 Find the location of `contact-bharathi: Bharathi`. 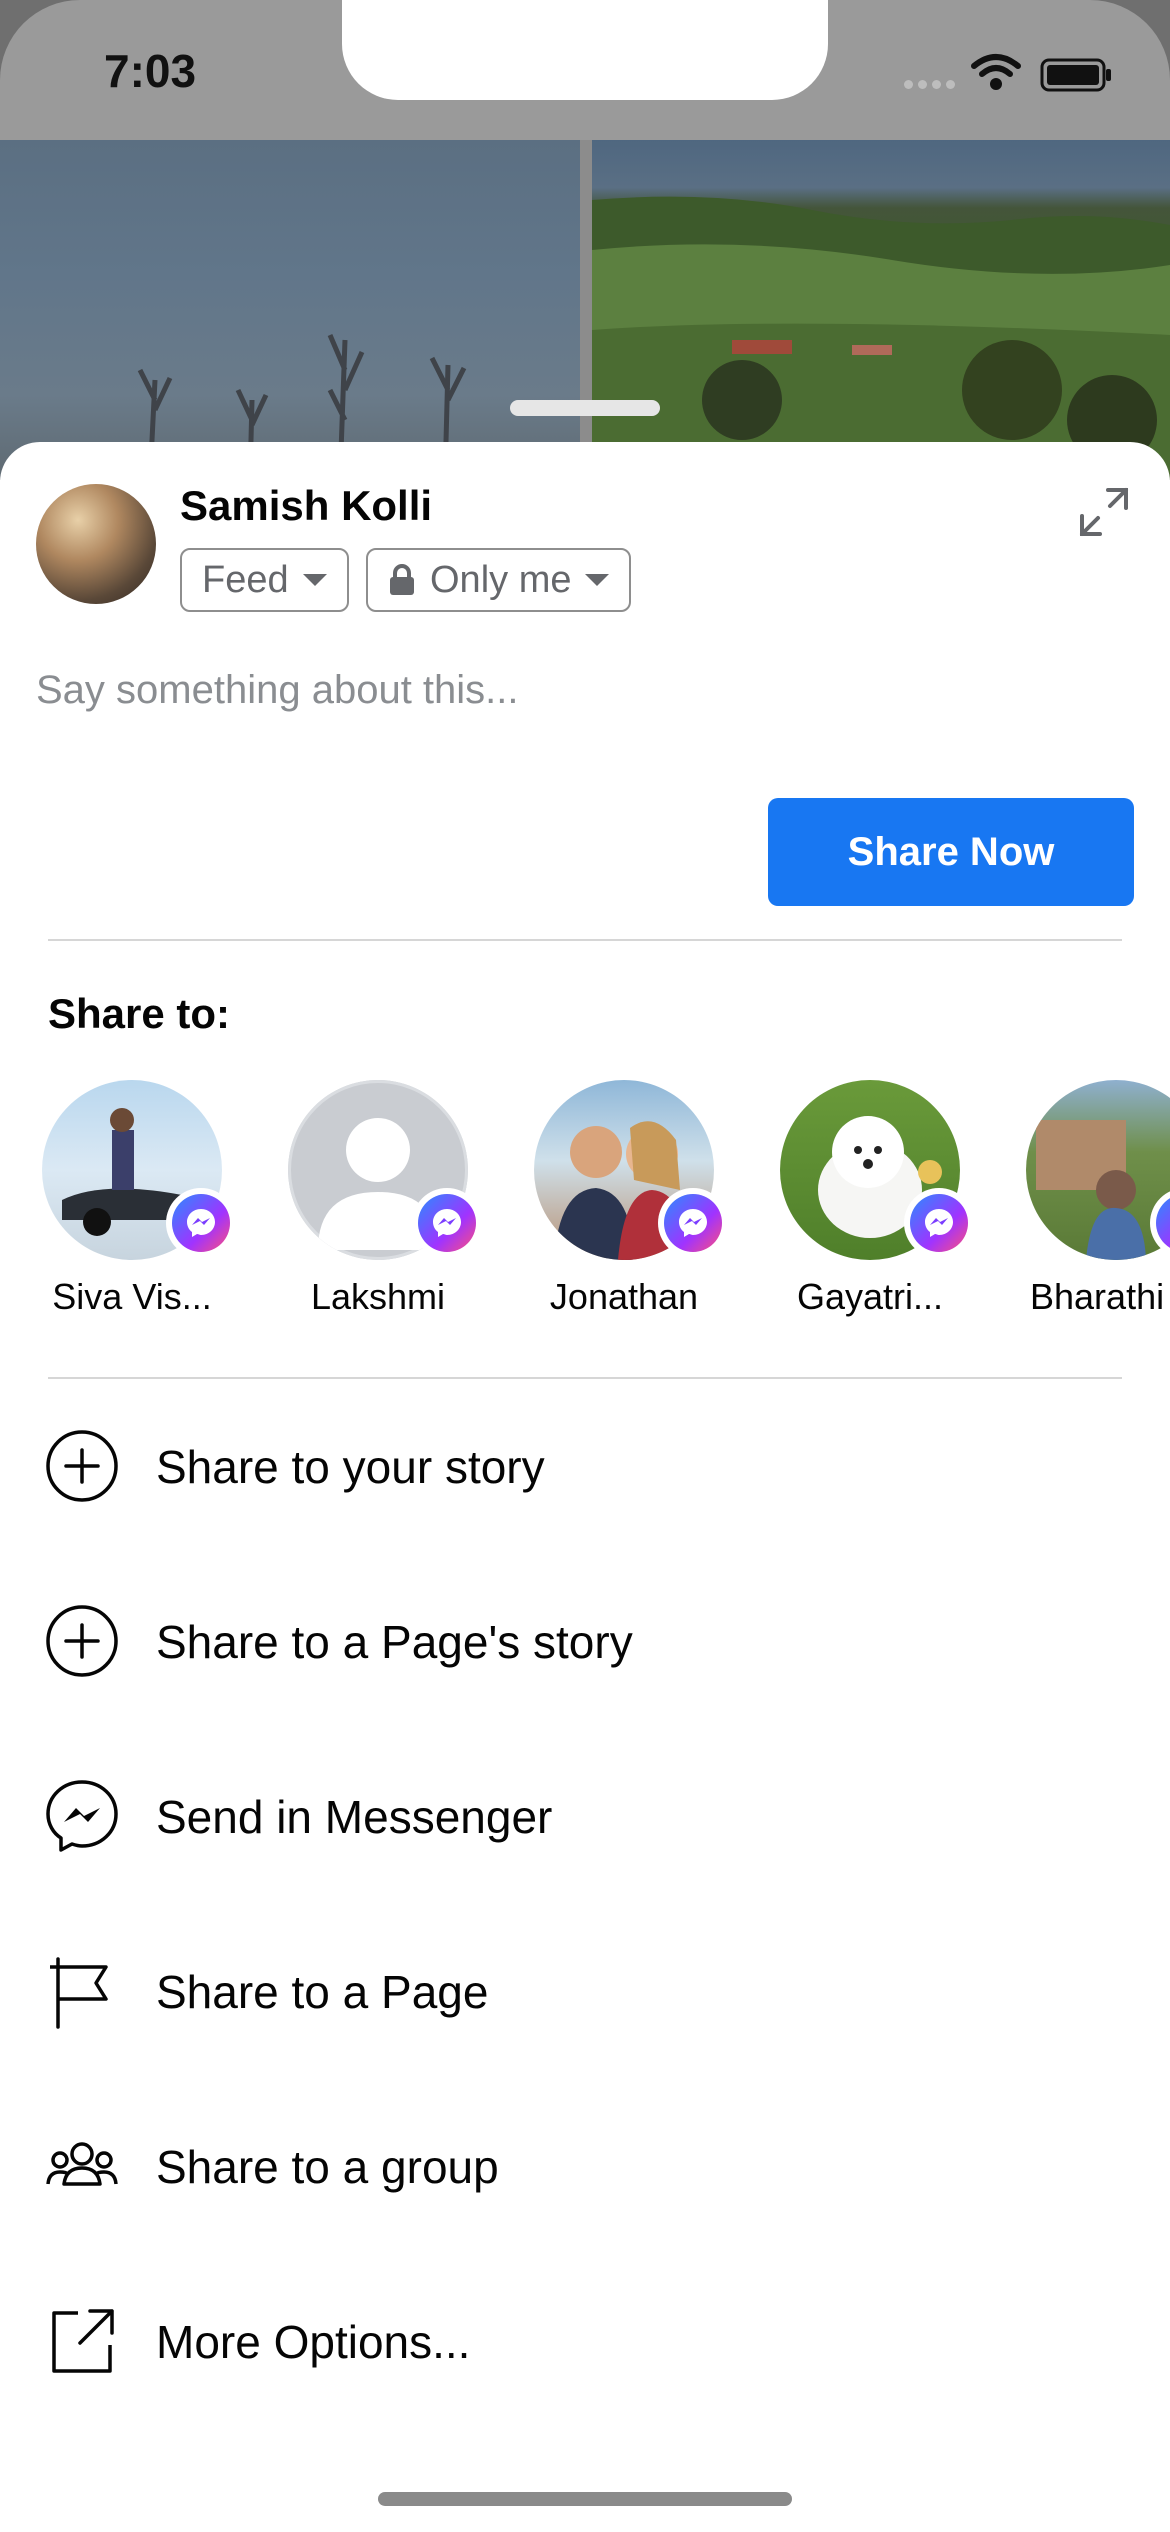

contact-bharathi: Bharathi is located at coordinates (1077, 1210).